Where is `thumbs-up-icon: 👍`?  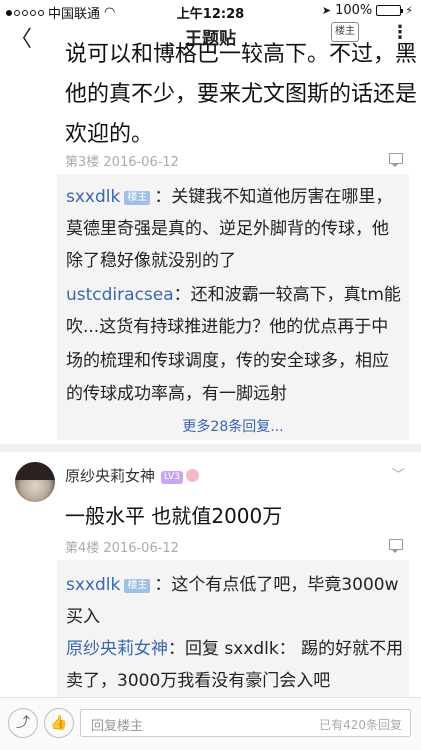 thumbs-up-icon: 👍 is located at coordinates (59, 723).